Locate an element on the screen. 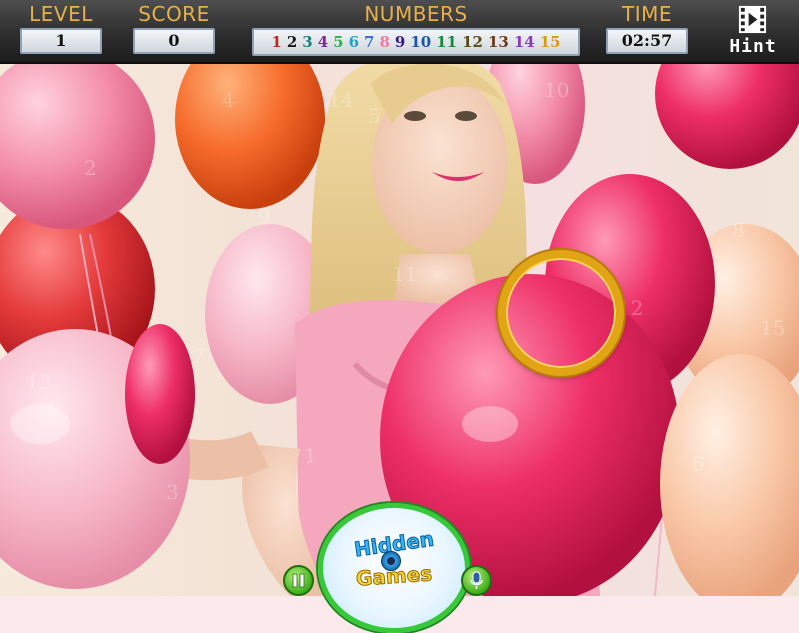 Image resolution: width=799 pixels, height=633 pixels. magnifier-ring is located at coordinates (561, 313).